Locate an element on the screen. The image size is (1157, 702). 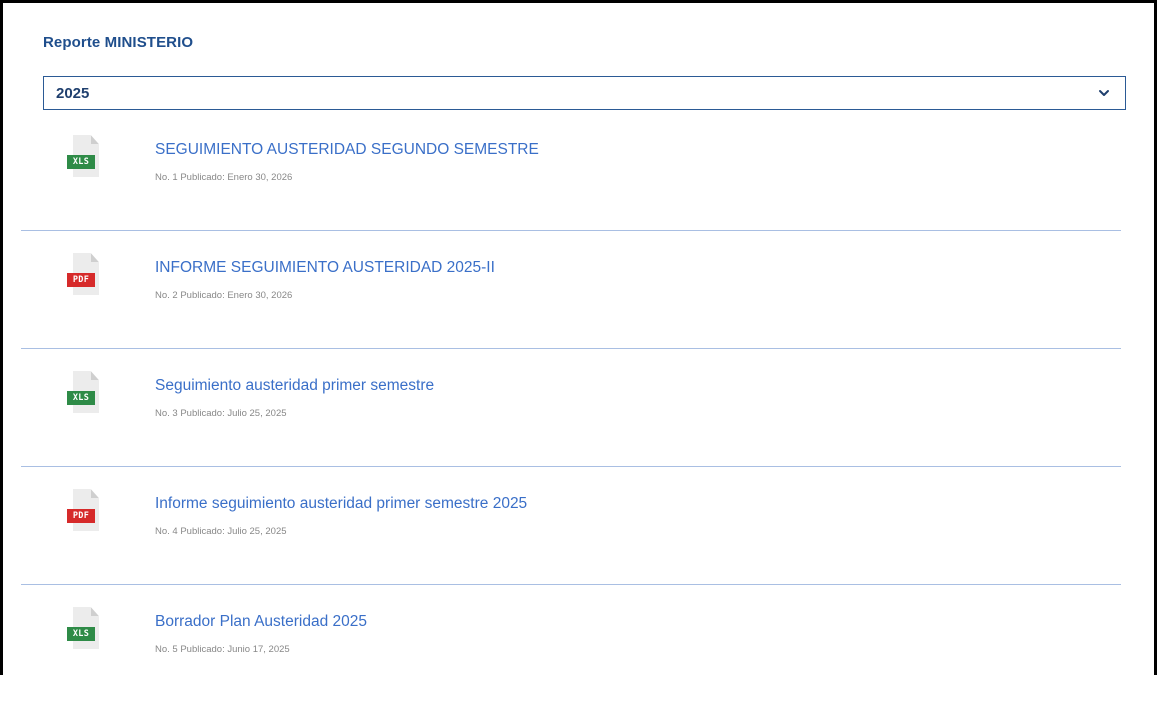
document-meta: No. 2 Publicado: Enero 30, 2026 is located at coordinates (224, 295).